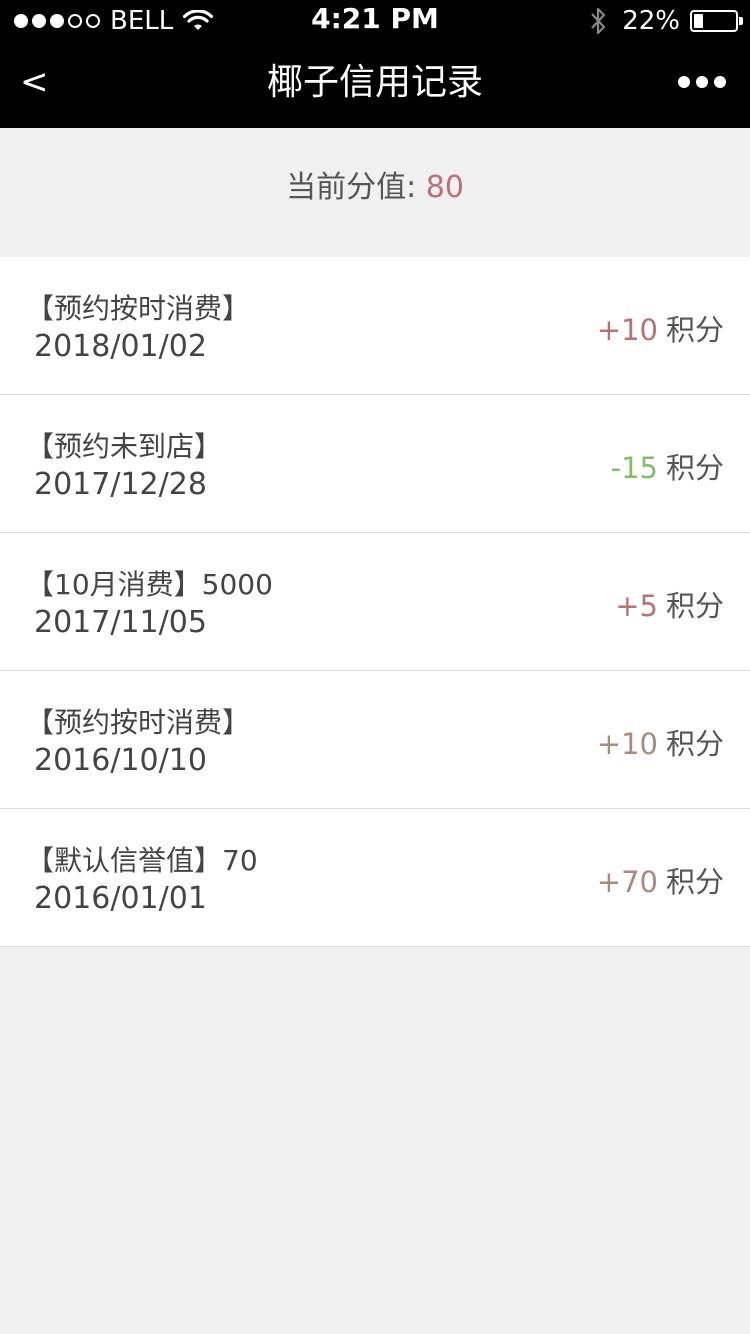 The height and width of the screenshot is (1334, 750). Describe the element at coordinates (120, 622) in the screenshot. I see `record-date: 2017/11/05` at that location.